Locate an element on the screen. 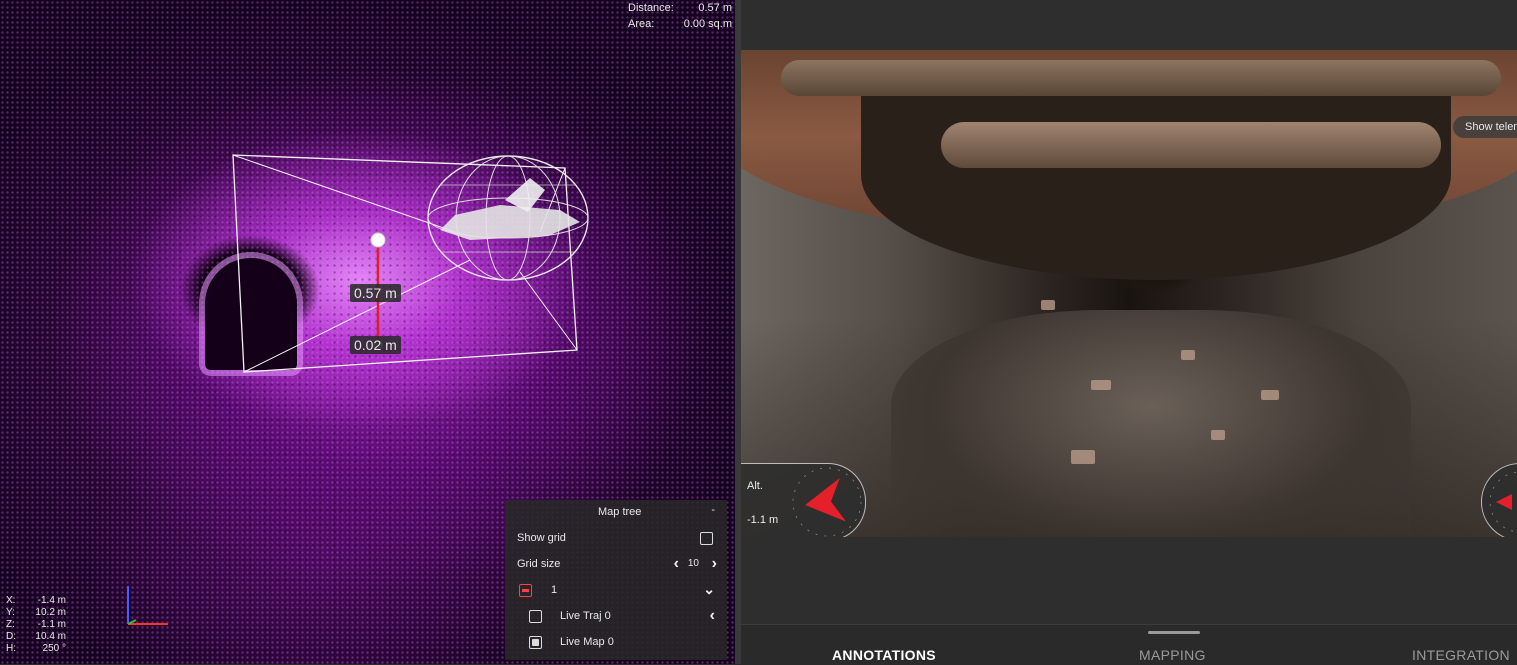  layer-name: 1 is located at coordinates (554, 590).